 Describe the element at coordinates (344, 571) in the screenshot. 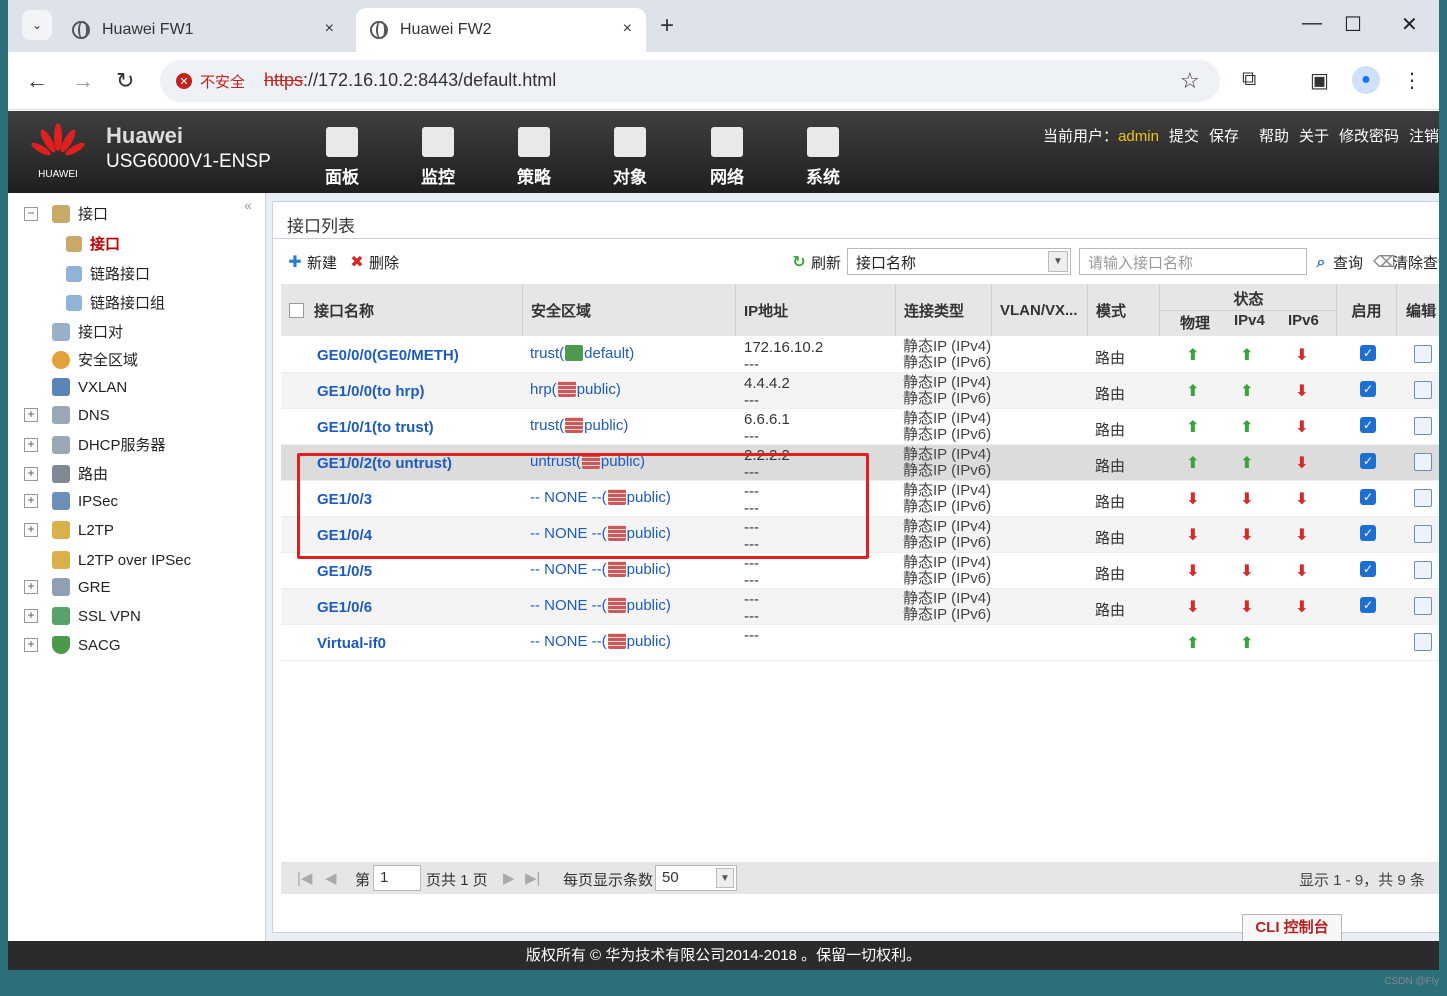

I see `interface-name-link: GE1/0/5` at that location.